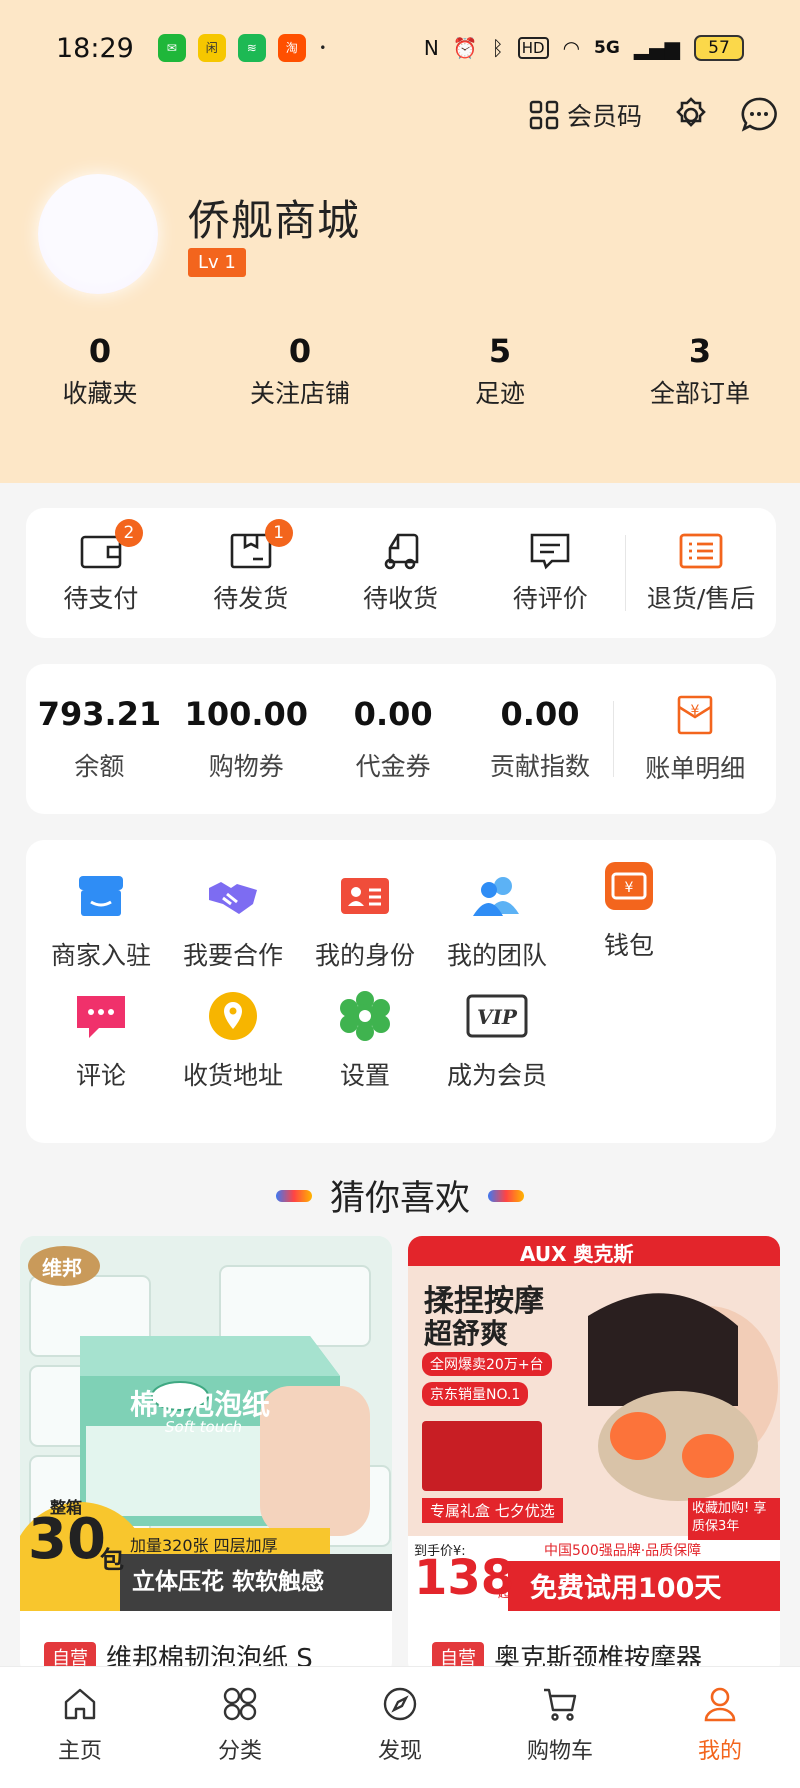 The width and height of the screenshot is (800, 1788). Describe the element at coordinates (204, 1545) in the screenshot. I see `banner-top-text: 加量320张 四层加厚` at that location.